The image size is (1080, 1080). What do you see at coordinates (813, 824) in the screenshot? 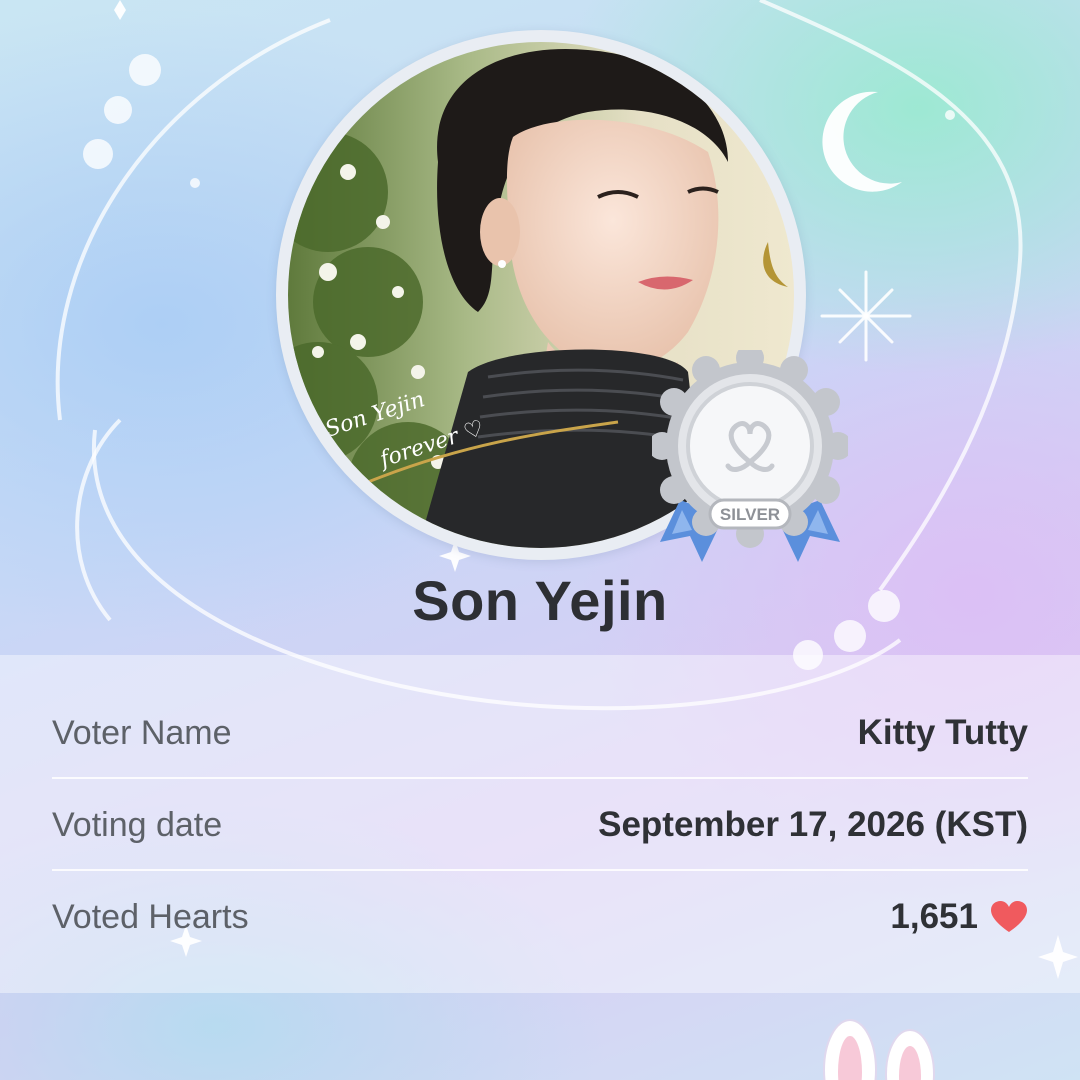
I see `voting-date-value: September 17, 2026 (KST)` at bounding box center [813, 824].